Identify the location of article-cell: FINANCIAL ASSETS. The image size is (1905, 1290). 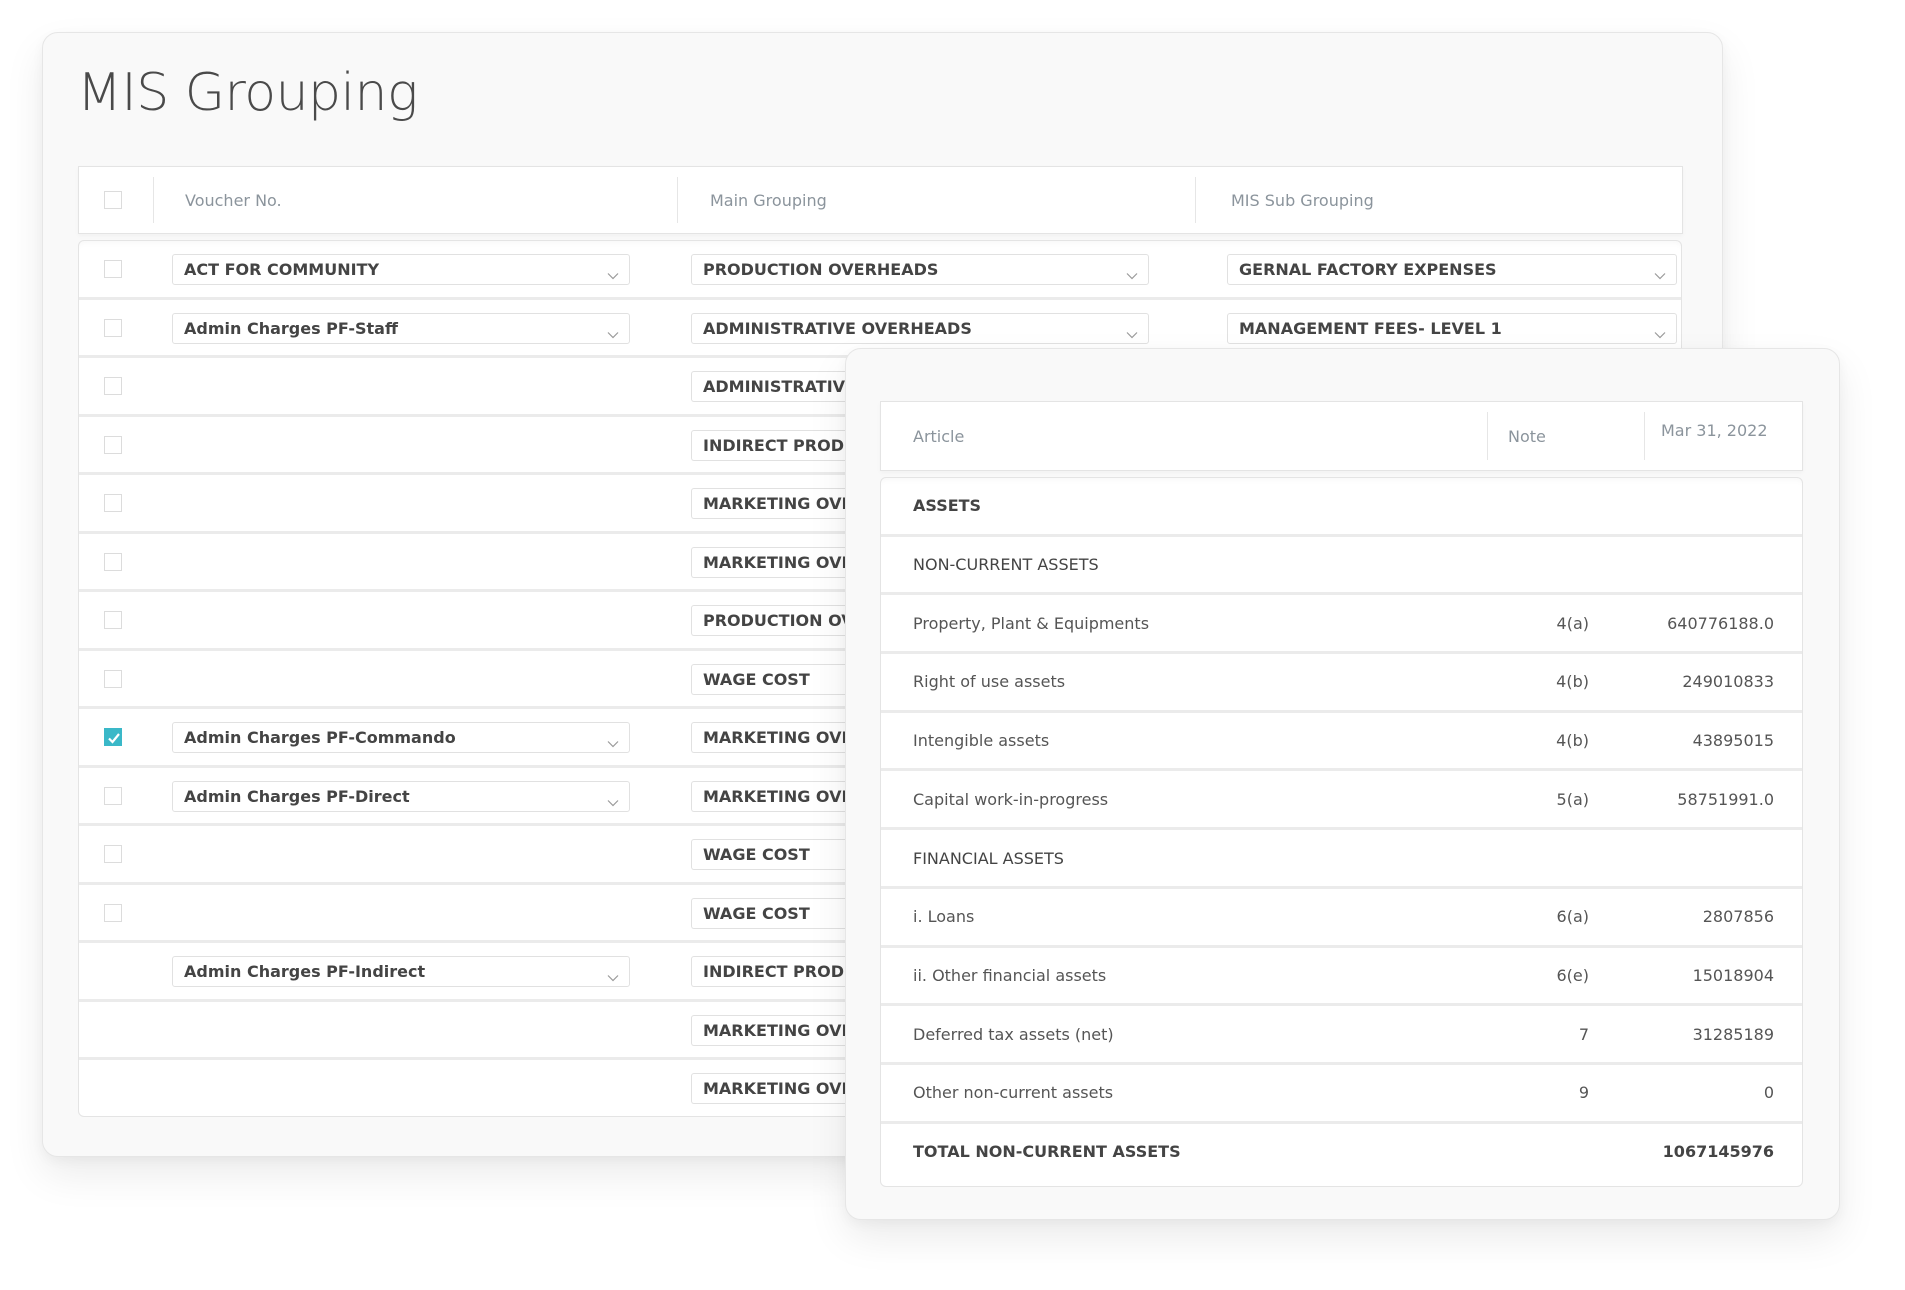
(988, 858).